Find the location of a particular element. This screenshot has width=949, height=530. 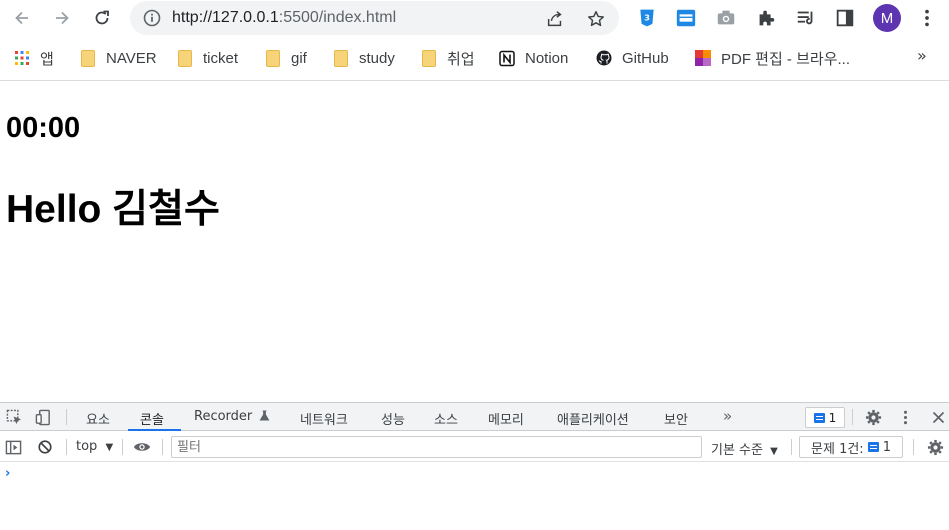

bookmarks-overflow-button: » is located at coordinates (922, 55).